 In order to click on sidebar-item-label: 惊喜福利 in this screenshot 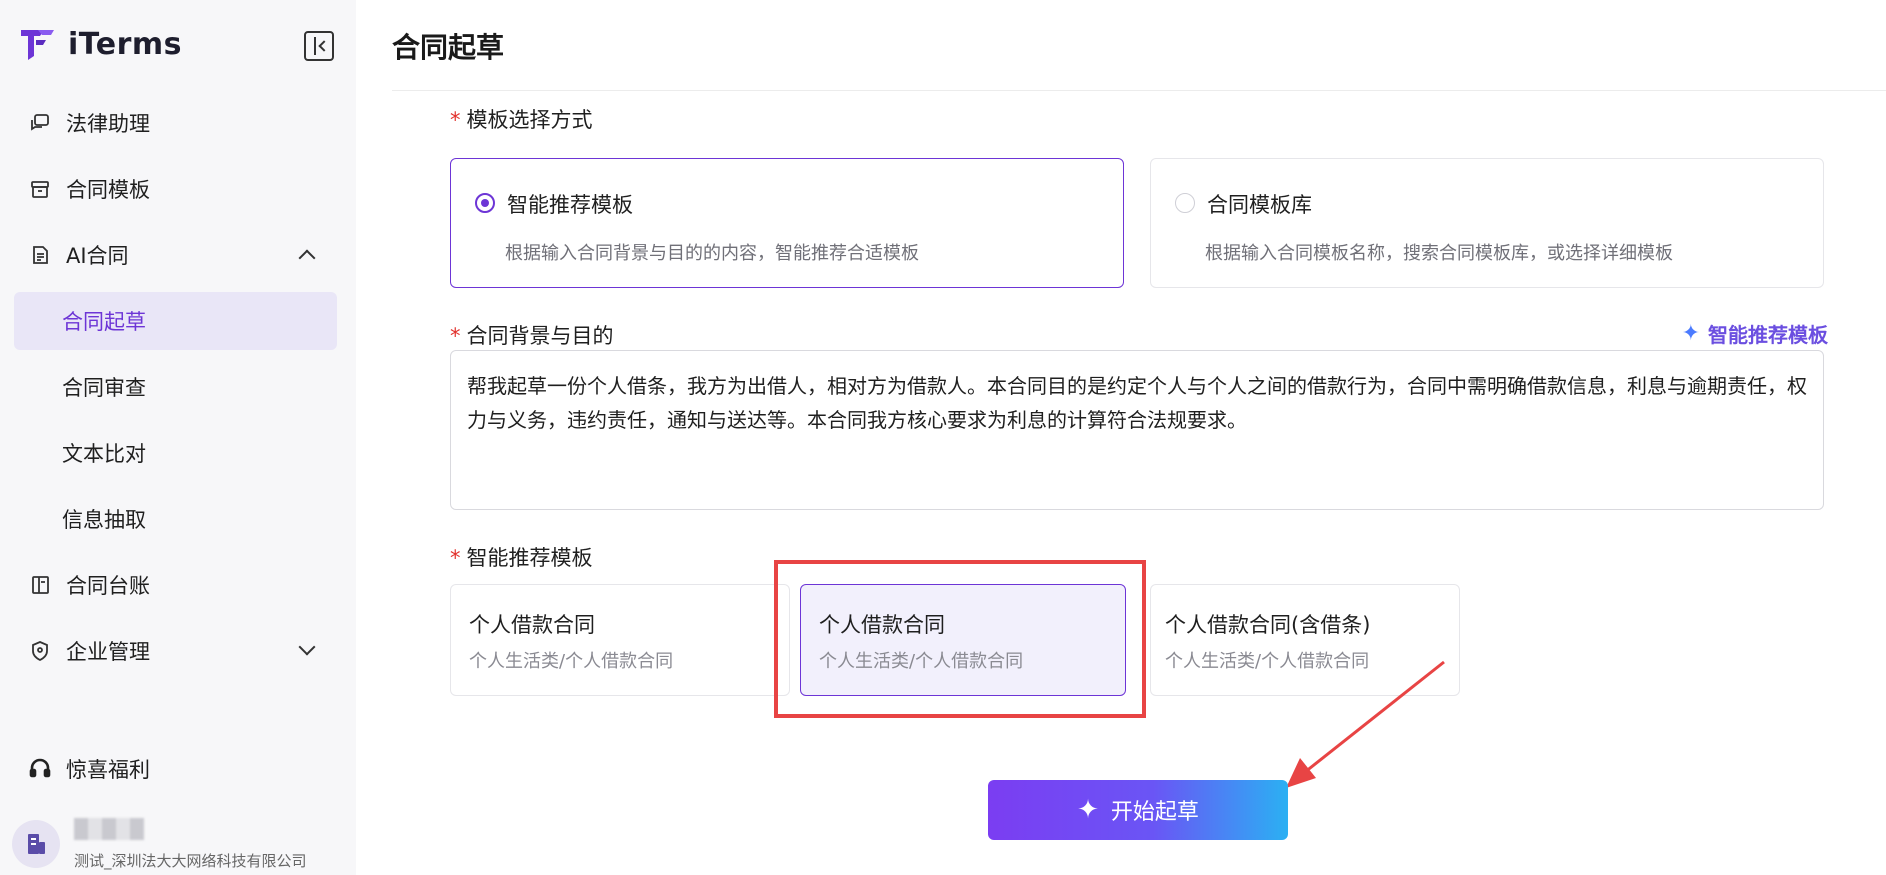, I will do `click(108, 770)`.